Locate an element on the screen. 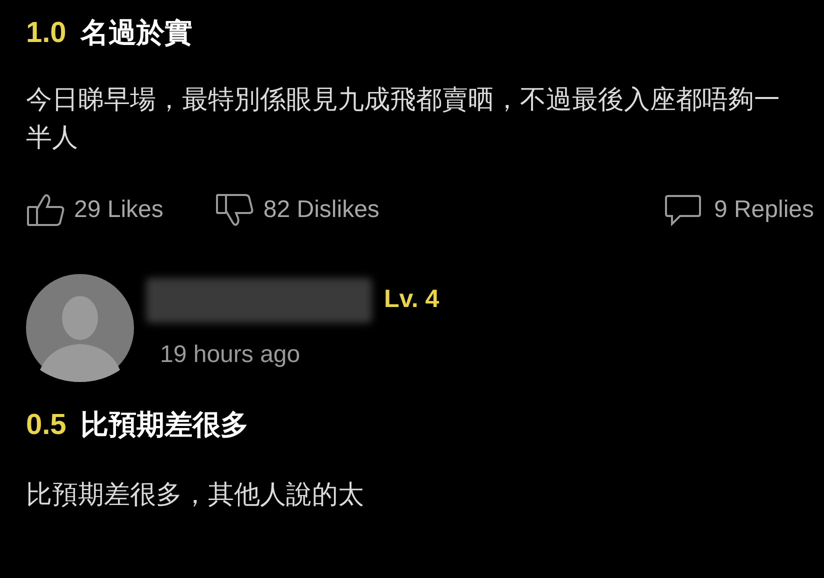  review-body: 比預期差很多，其他人說的太 is located at coordinates (195, 494).